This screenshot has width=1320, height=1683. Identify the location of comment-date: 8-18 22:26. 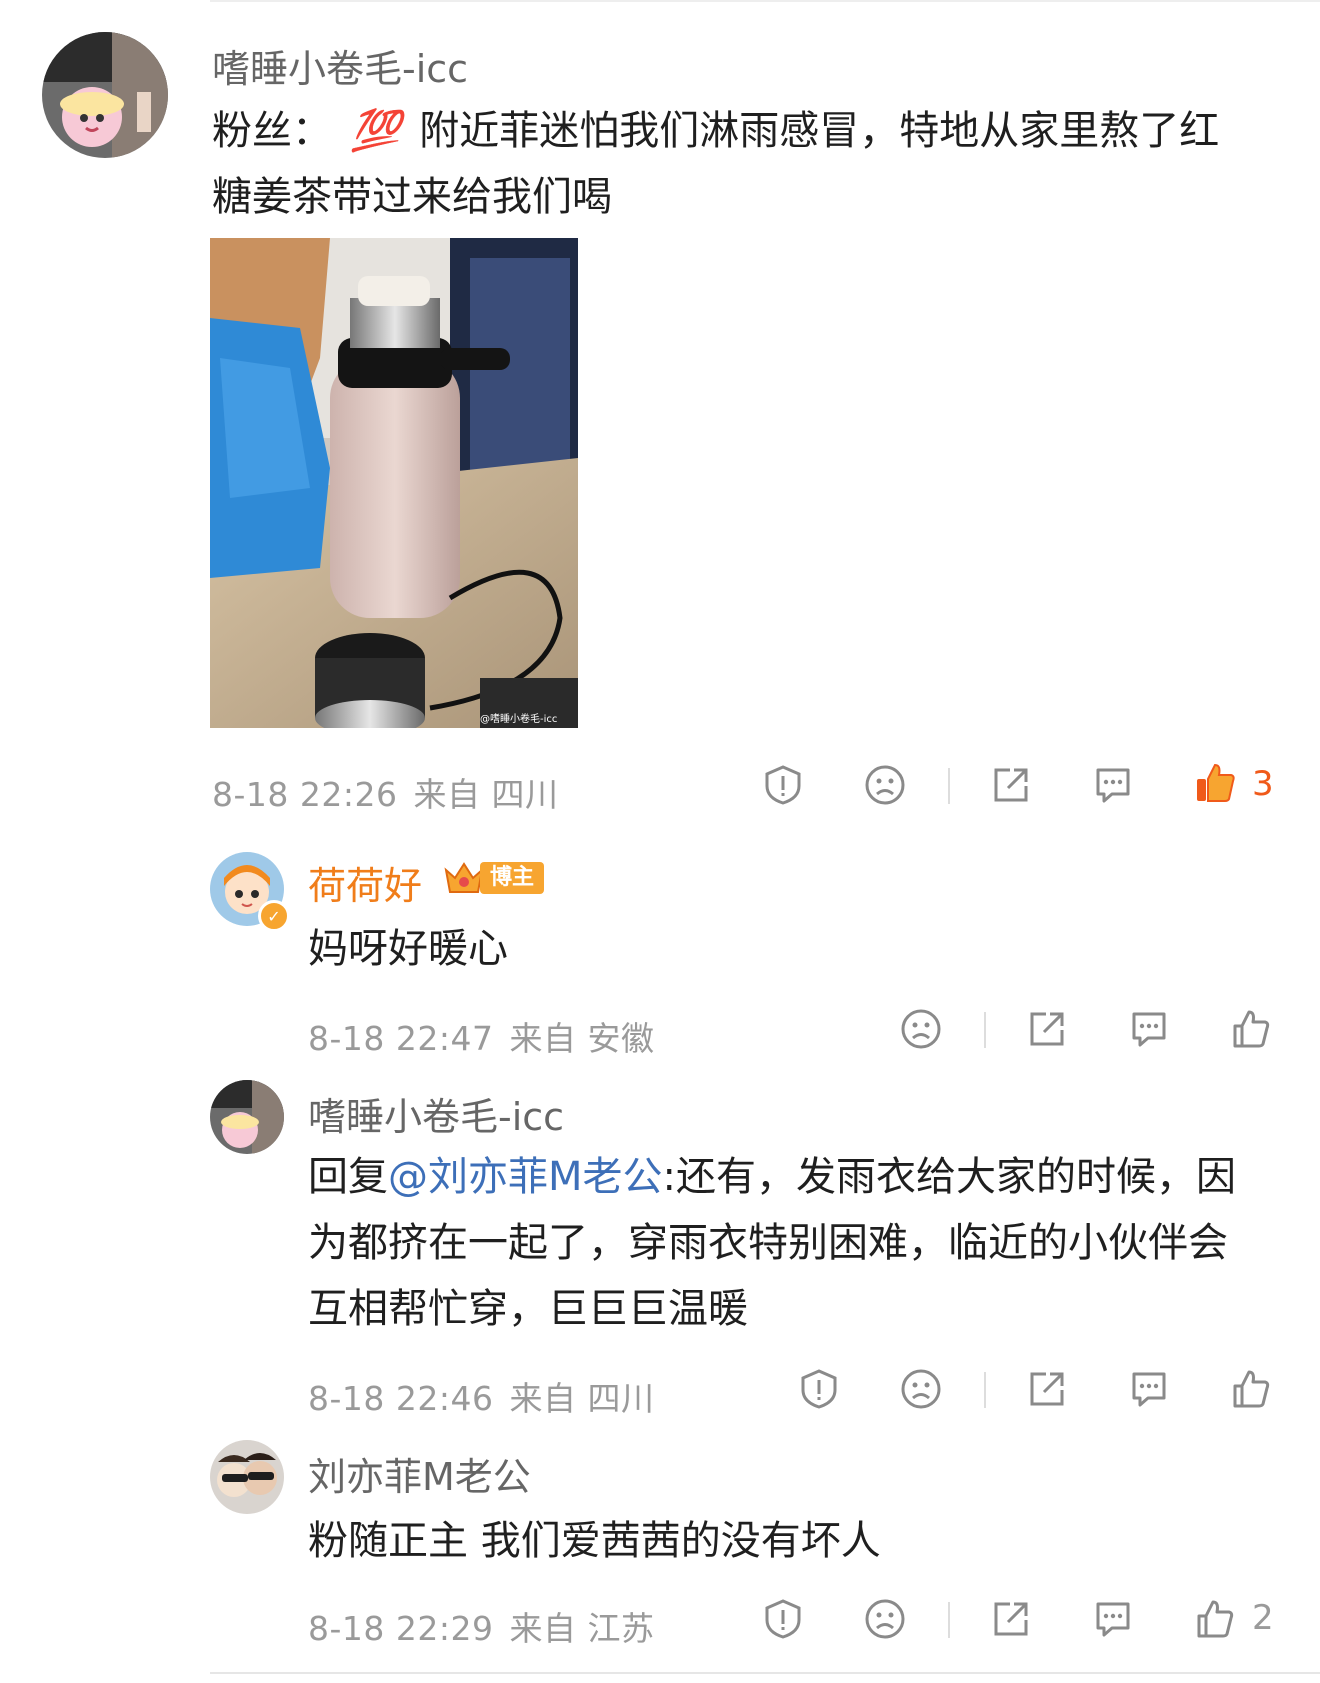
(305, 794).